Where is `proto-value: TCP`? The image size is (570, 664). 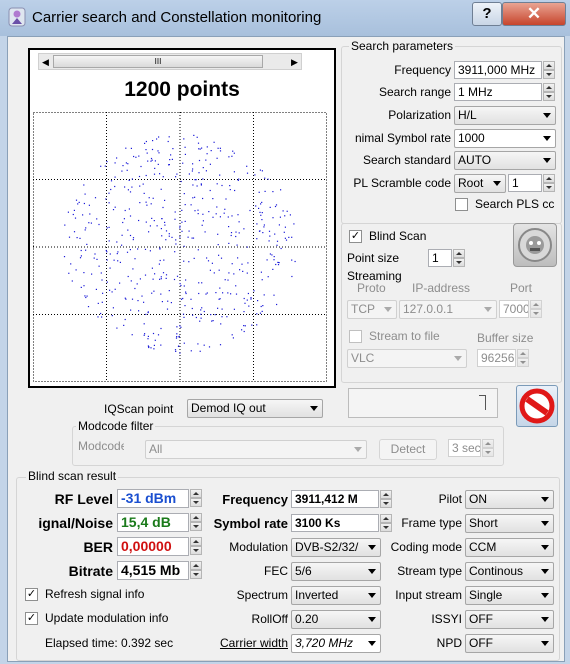 proto-value: TCP is located at coordinates (363, 309).